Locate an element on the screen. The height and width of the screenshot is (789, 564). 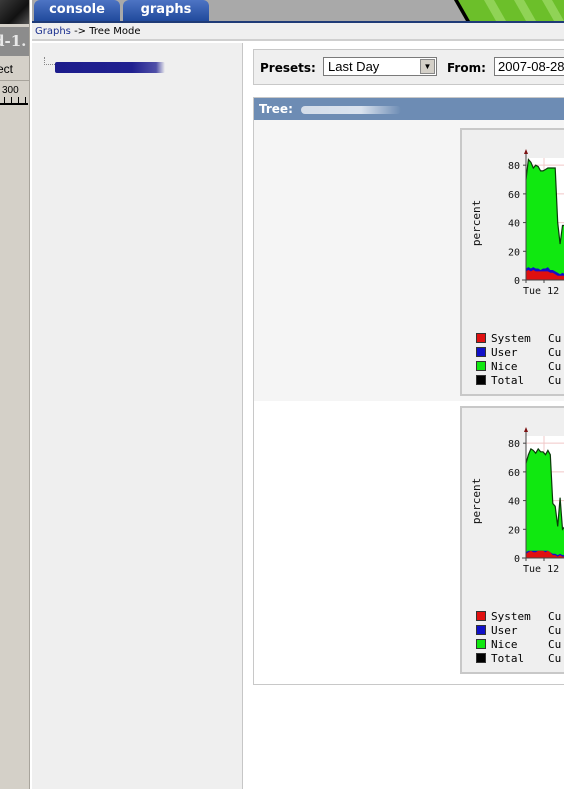
timespan-filter: Presets: Last Day ▼ From: 2007-08-28 is located at coordinates (408, 67).